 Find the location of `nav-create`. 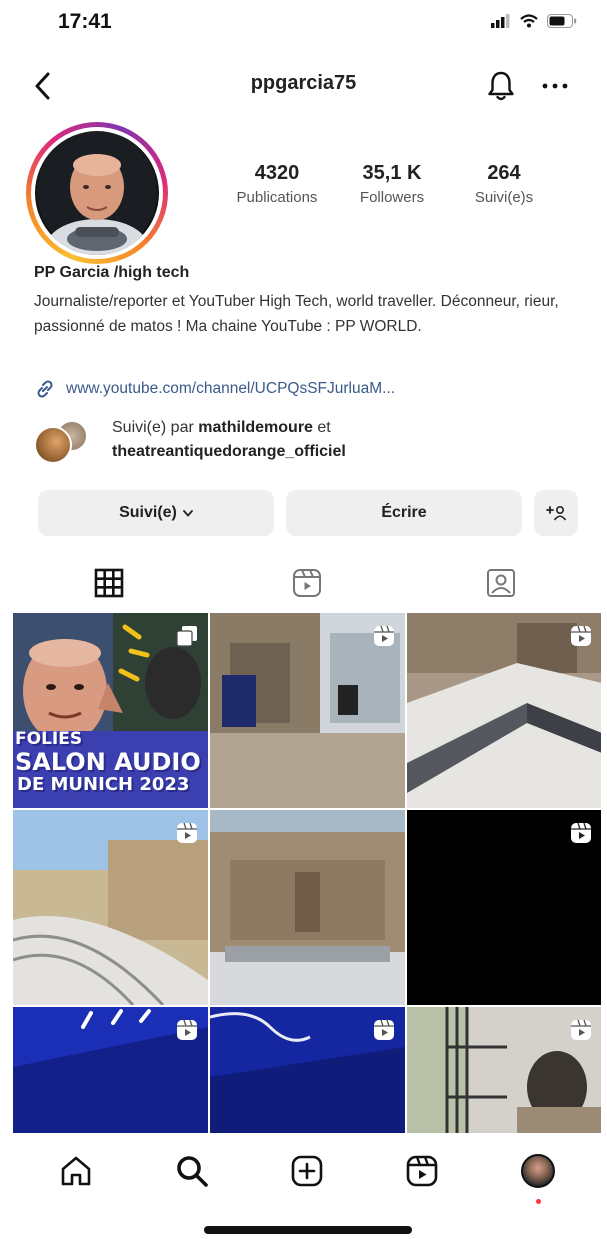

nav-create is located at coordinates (307, 1171).